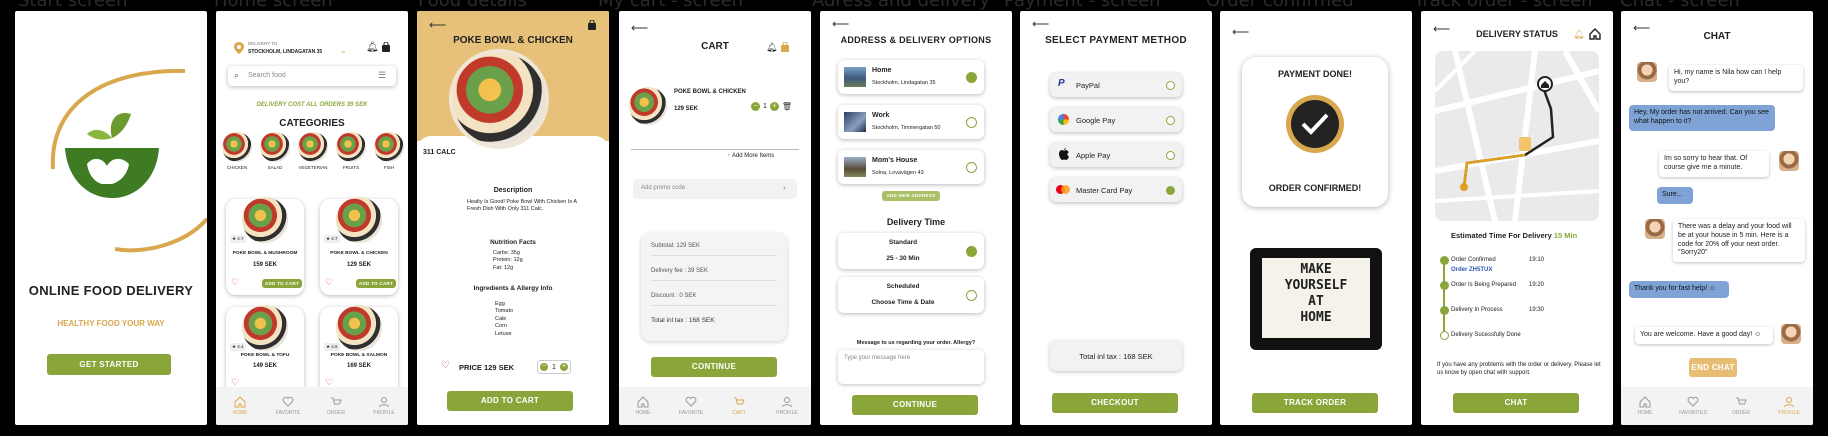 This screenshot has width=1828, height=436. I want to click on message-textarea: Type your message here, so click(911, 367).